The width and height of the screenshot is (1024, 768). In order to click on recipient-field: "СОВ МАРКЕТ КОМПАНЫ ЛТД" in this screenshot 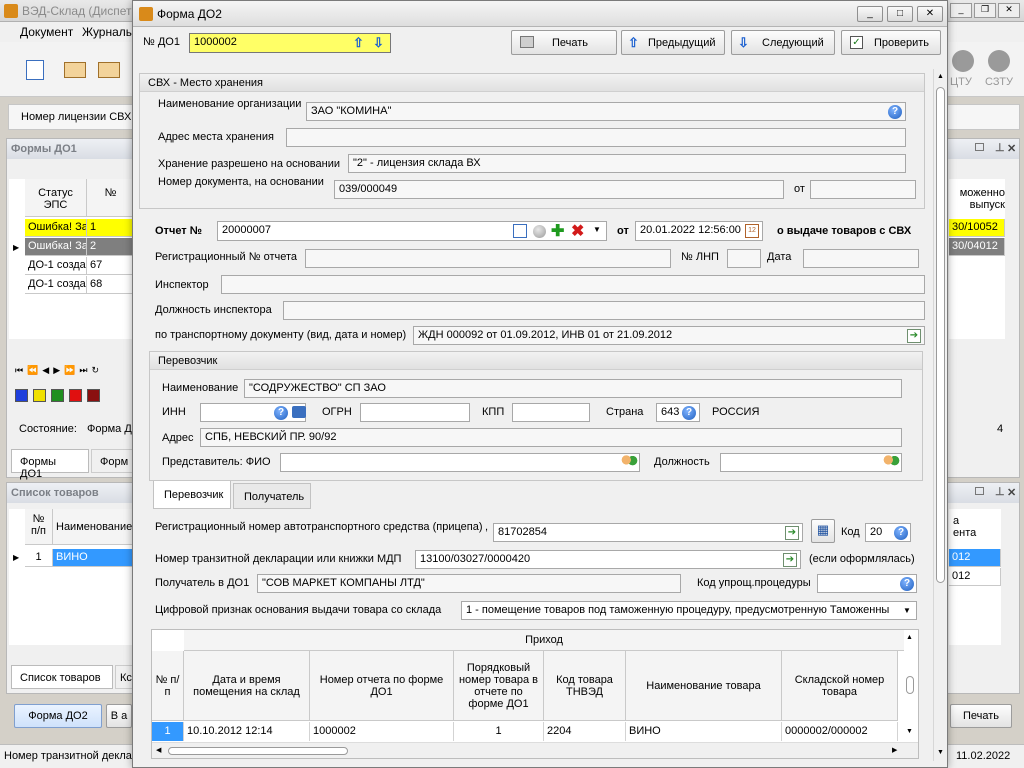, I will do `click(469, 583)`.